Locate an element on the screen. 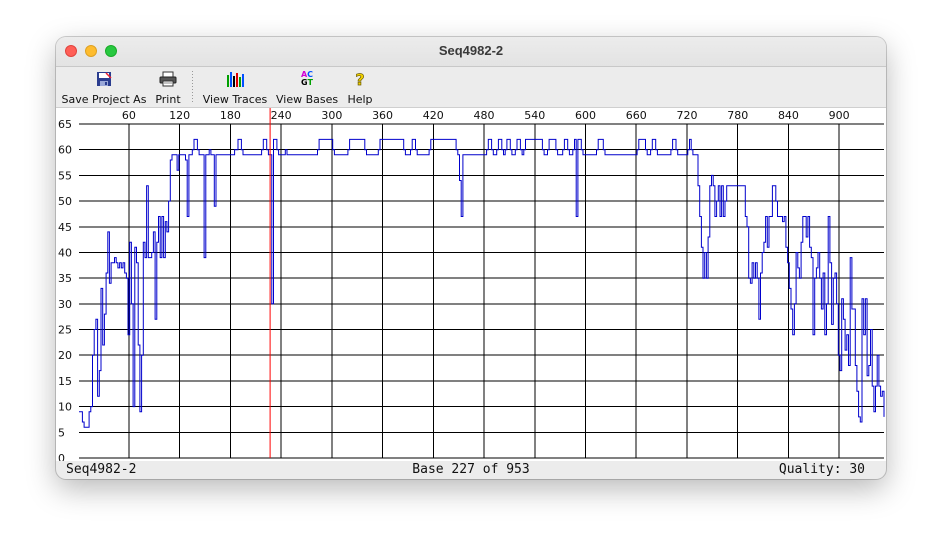 Image resolution: width=942 pixels, height=553 pixels. title-bar: Seq4982-2 is located at coordinates (471, 52).